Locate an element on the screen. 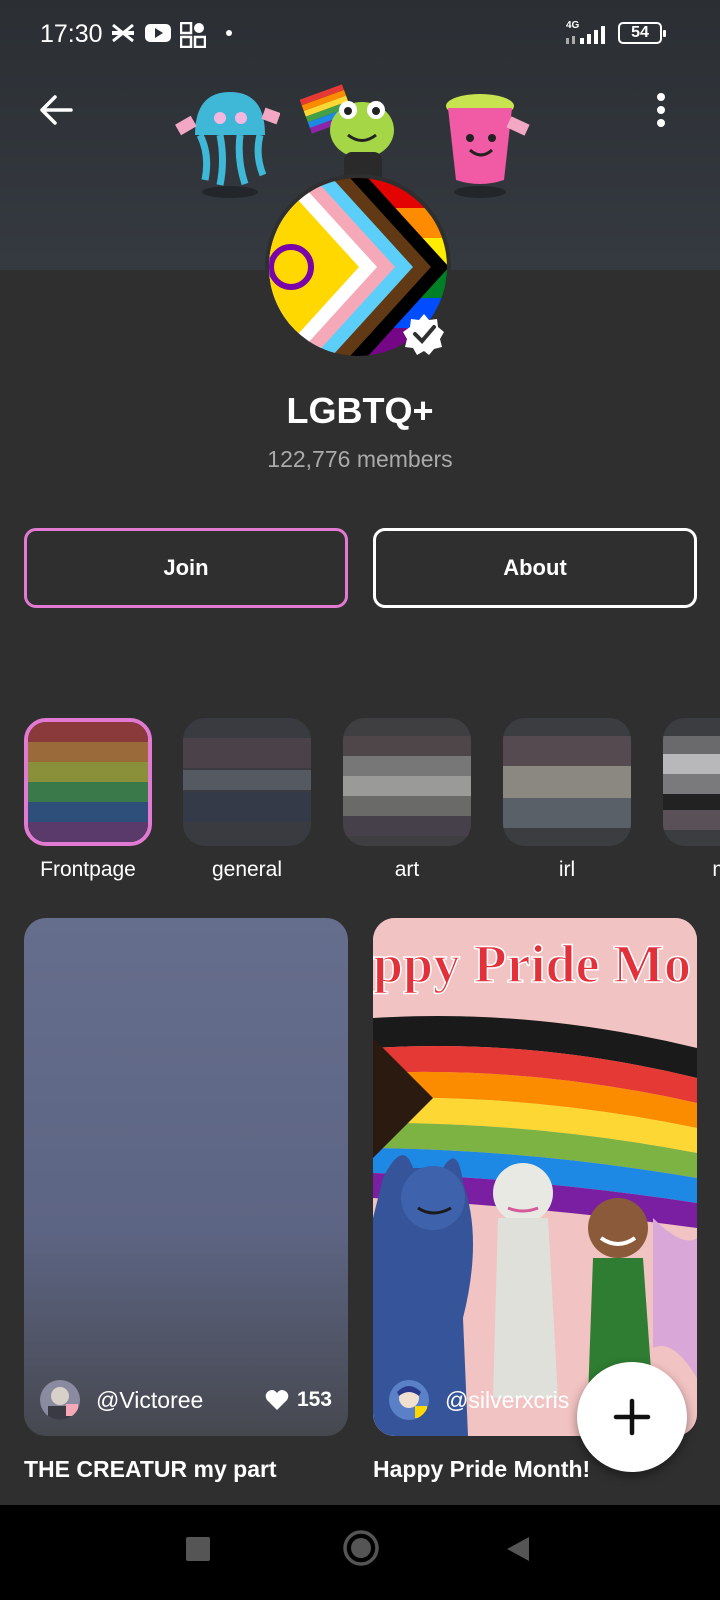 This screenshot has height=1600, width=720. category-frontpage: Frontpage is located at coordinates (88, 800).